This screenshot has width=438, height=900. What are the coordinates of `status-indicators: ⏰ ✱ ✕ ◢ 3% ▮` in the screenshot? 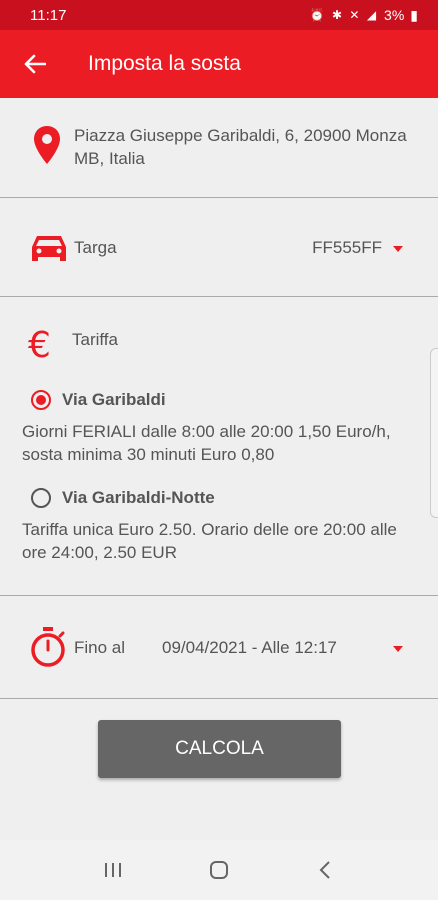 It's located at (364, 15).